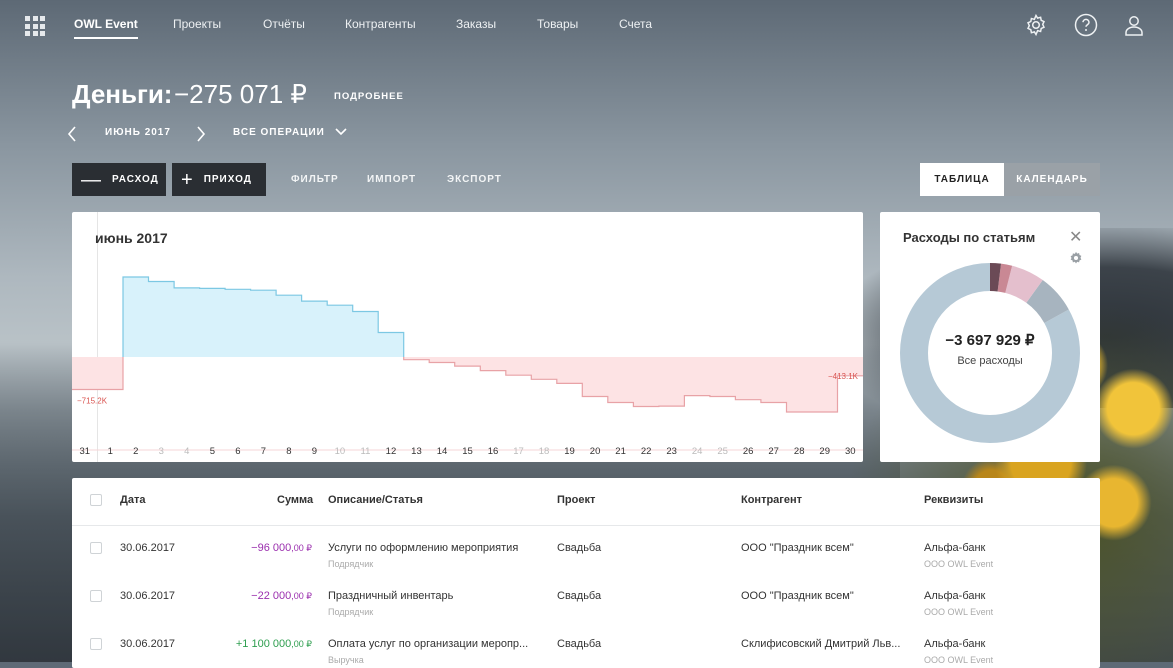 This screenshot has height=668, width=1173. I want to click on x-tick-label: 19, so click(569, 451).